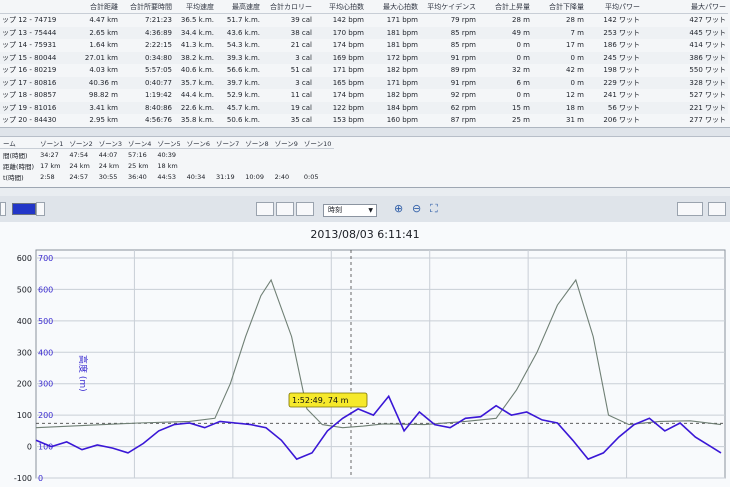 The image size is (730, 487). Describe the element at coordinates (45, 258) in the screenshot. I see `right-axis-tick-label: 700` at that location.